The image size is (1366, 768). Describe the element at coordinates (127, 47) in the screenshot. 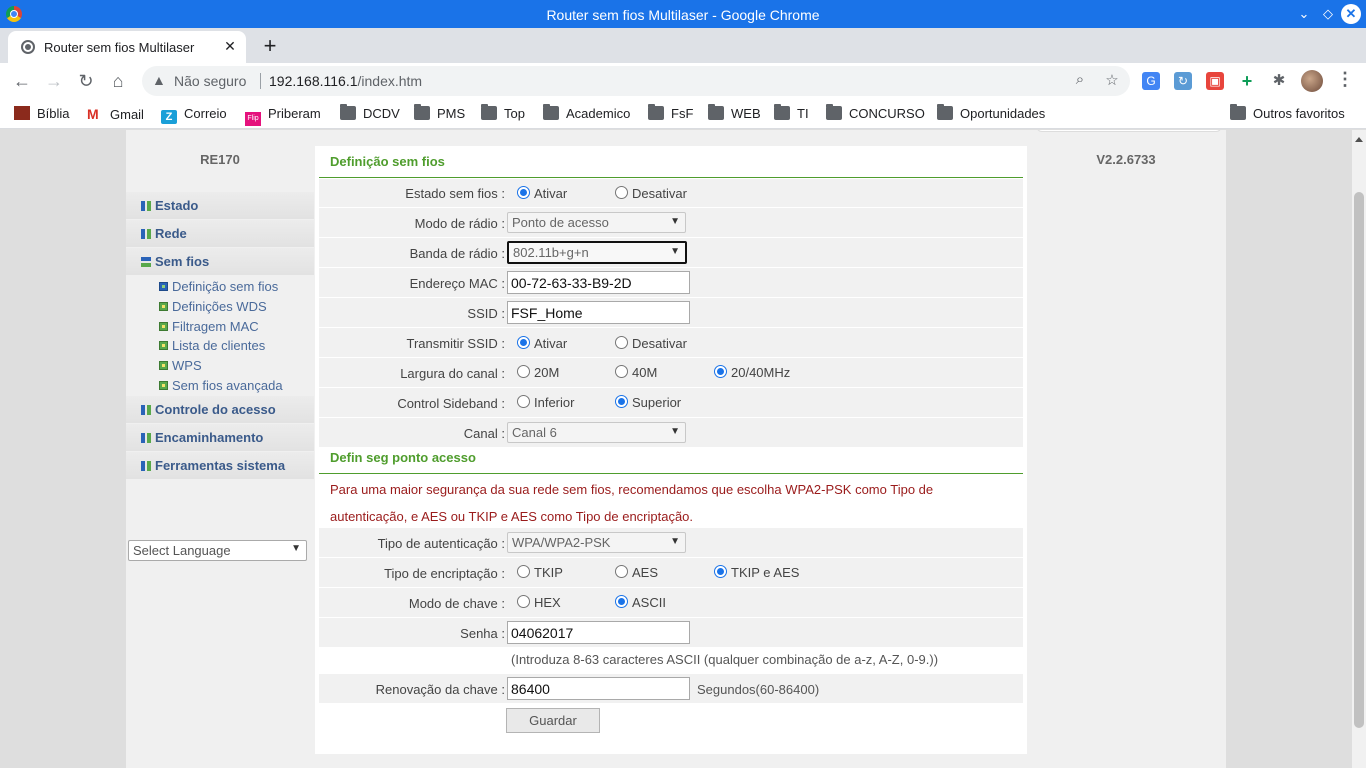

I see `tab-router: Router sem fios Multilaser ✕` at that location.